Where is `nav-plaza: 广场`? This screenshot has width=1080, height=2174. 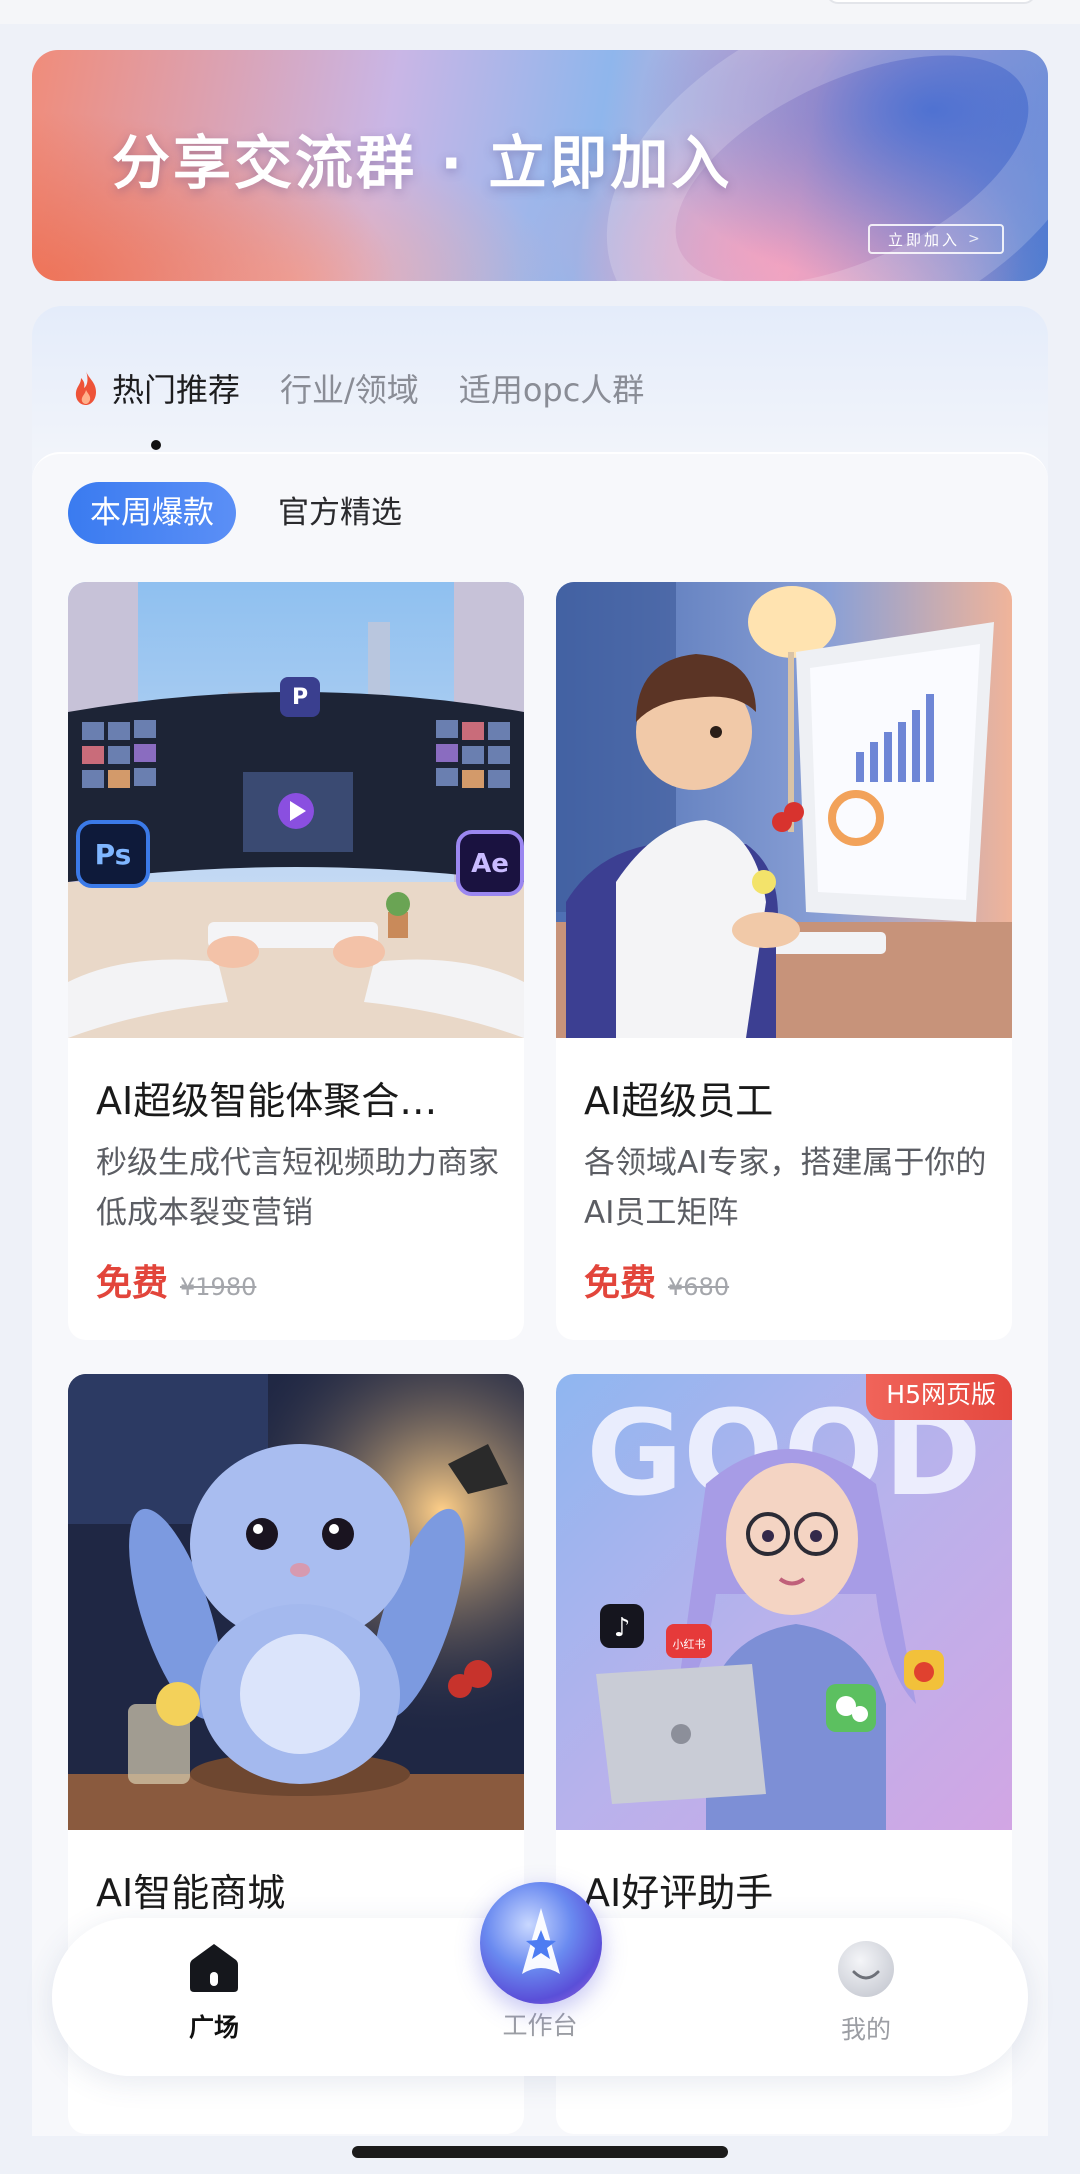
nav-plaza: 广场 is located at coordinates (214, 1992).